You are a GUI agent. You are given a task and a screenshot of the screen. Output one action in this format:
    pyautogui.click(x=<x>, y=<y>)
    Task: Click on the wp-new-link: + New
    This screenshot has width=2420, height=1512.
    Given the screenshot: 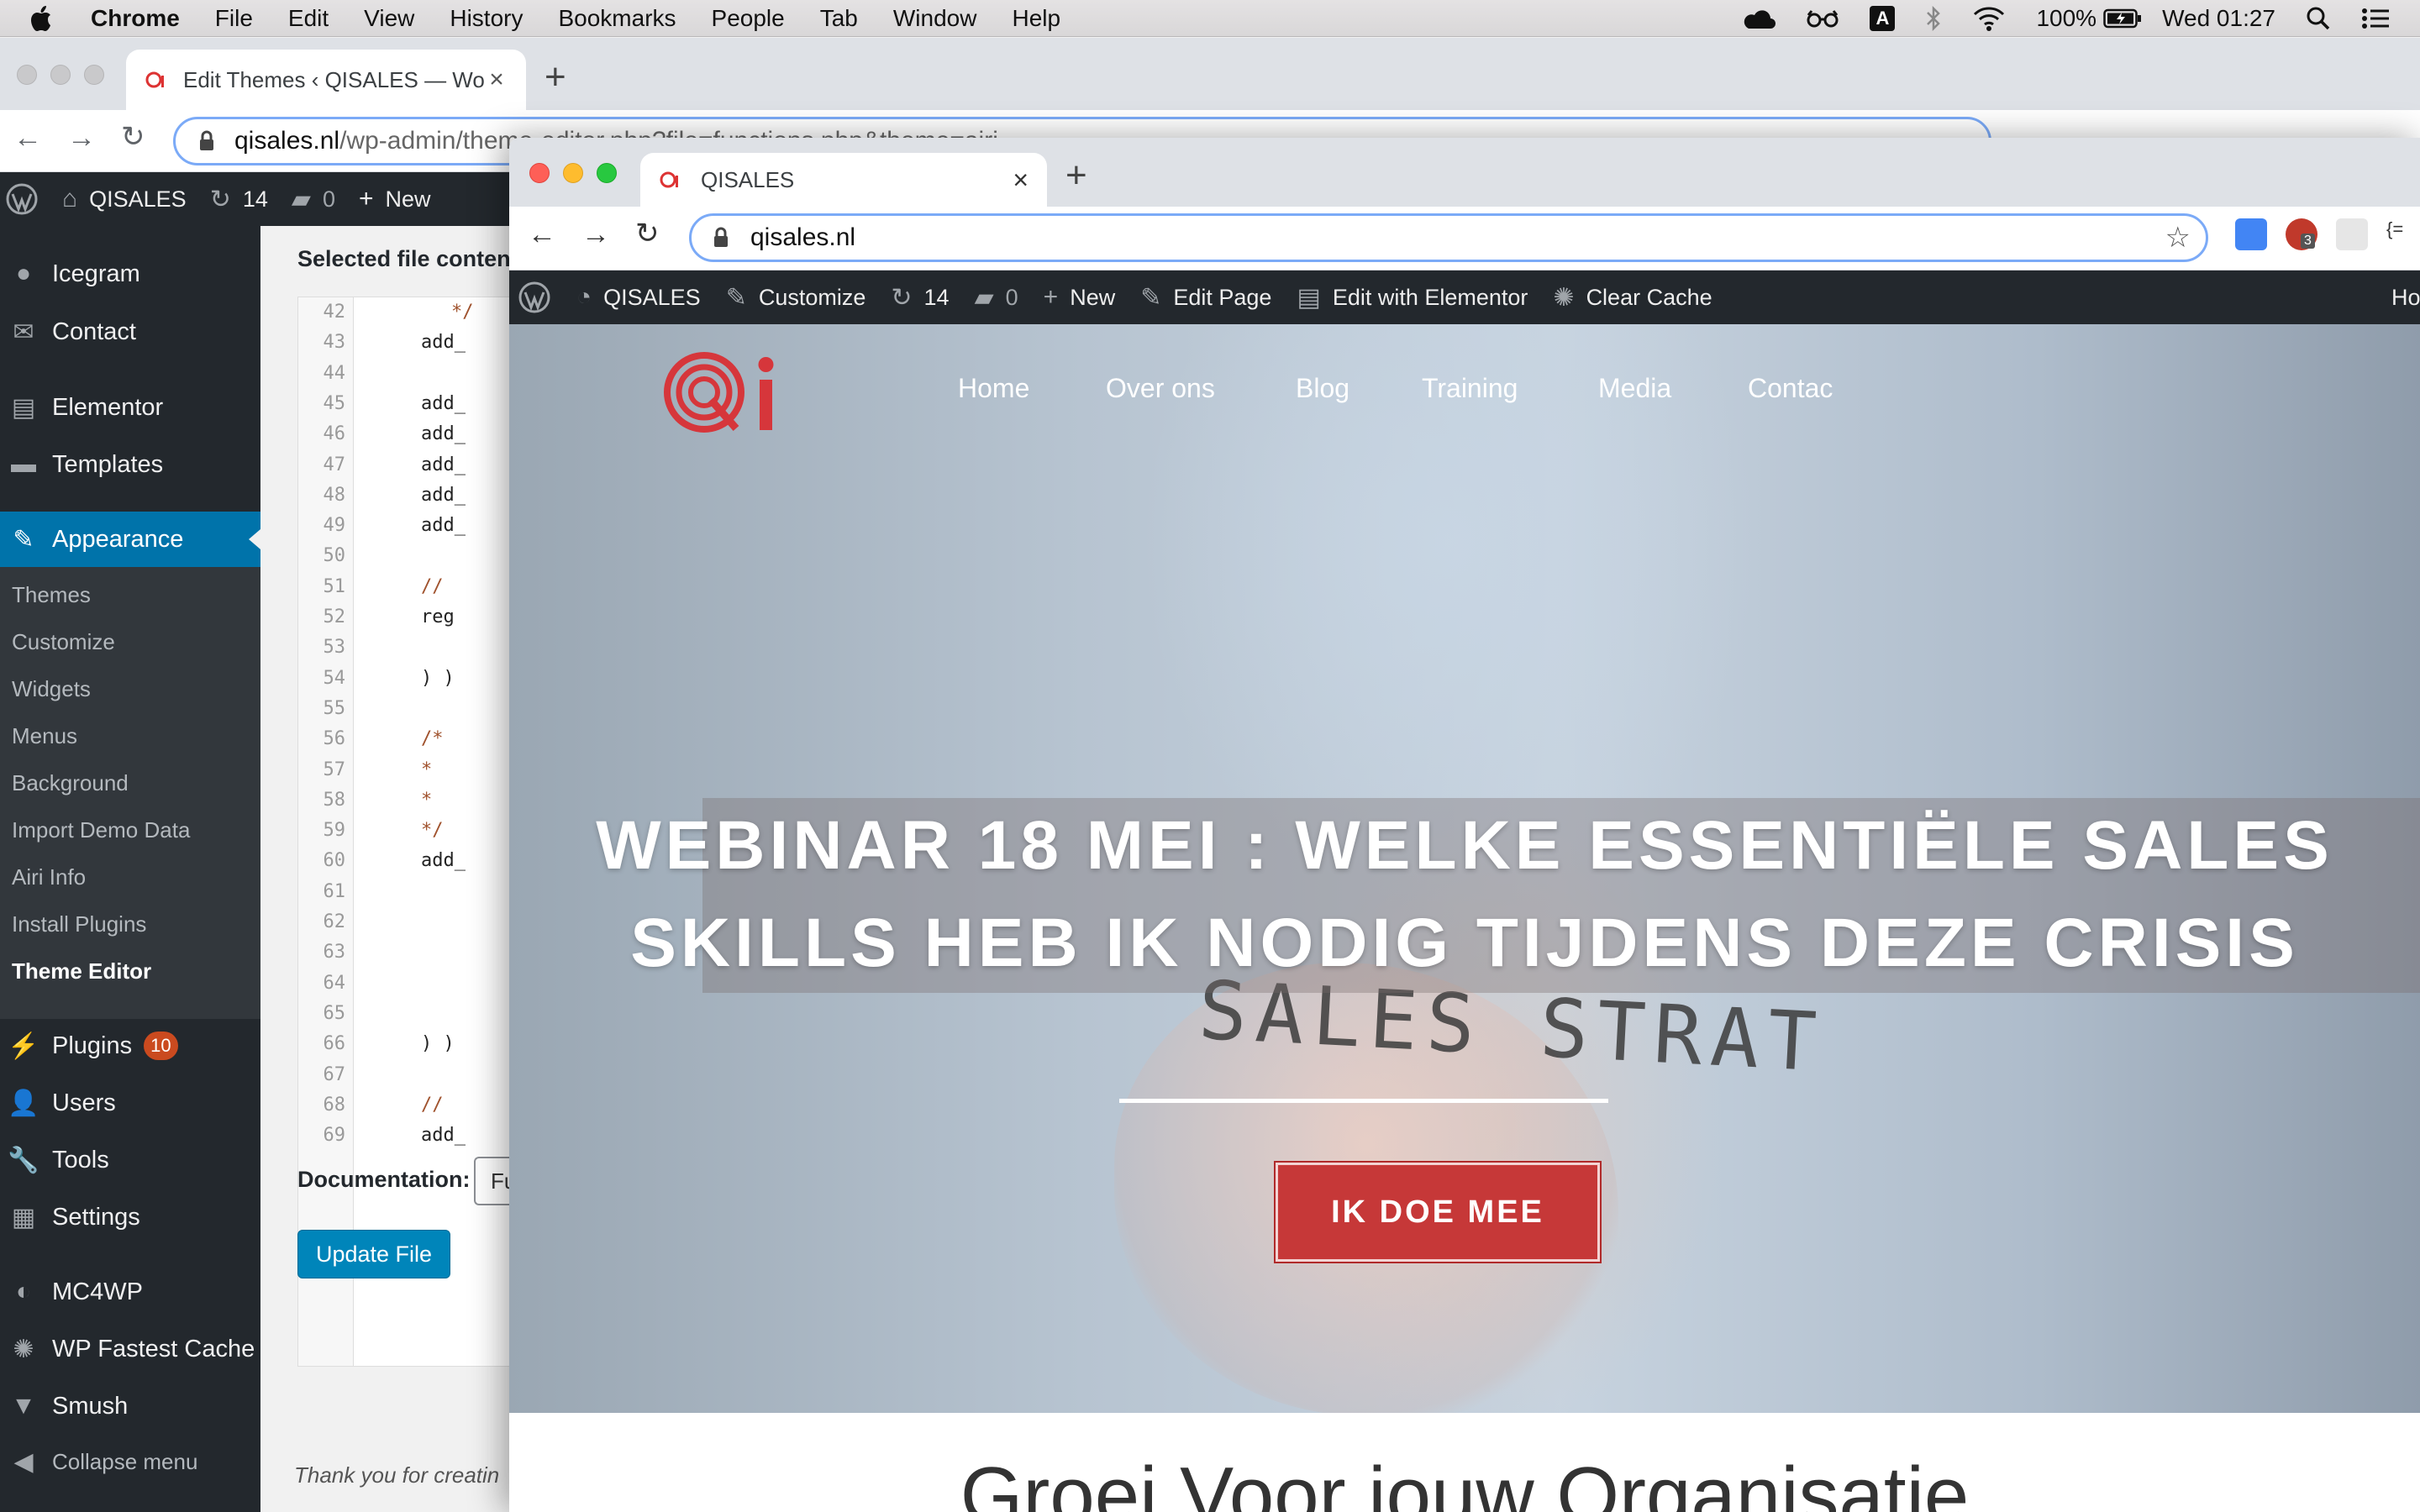 What is the action you would take?
    pyautogui.click(x=395, y=199)
    